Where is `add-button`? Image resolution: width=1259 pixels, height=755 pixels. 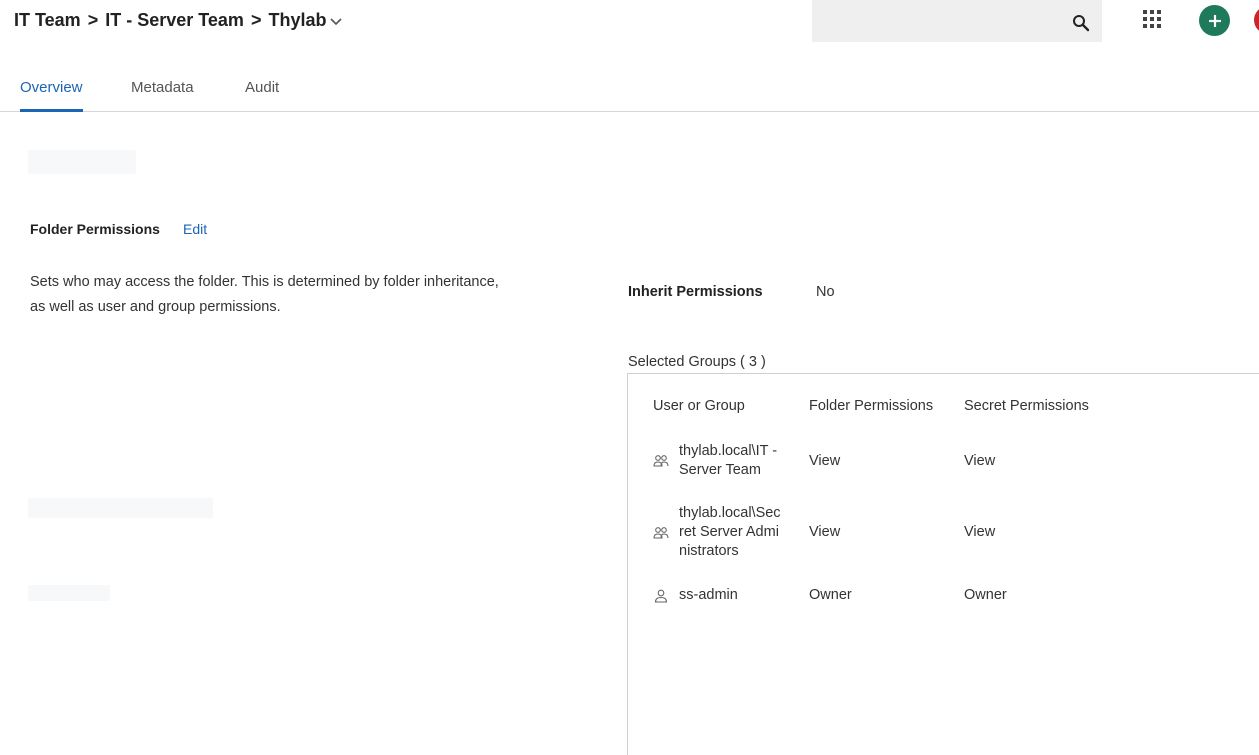 add-button is located at coordinates (1214, 20).